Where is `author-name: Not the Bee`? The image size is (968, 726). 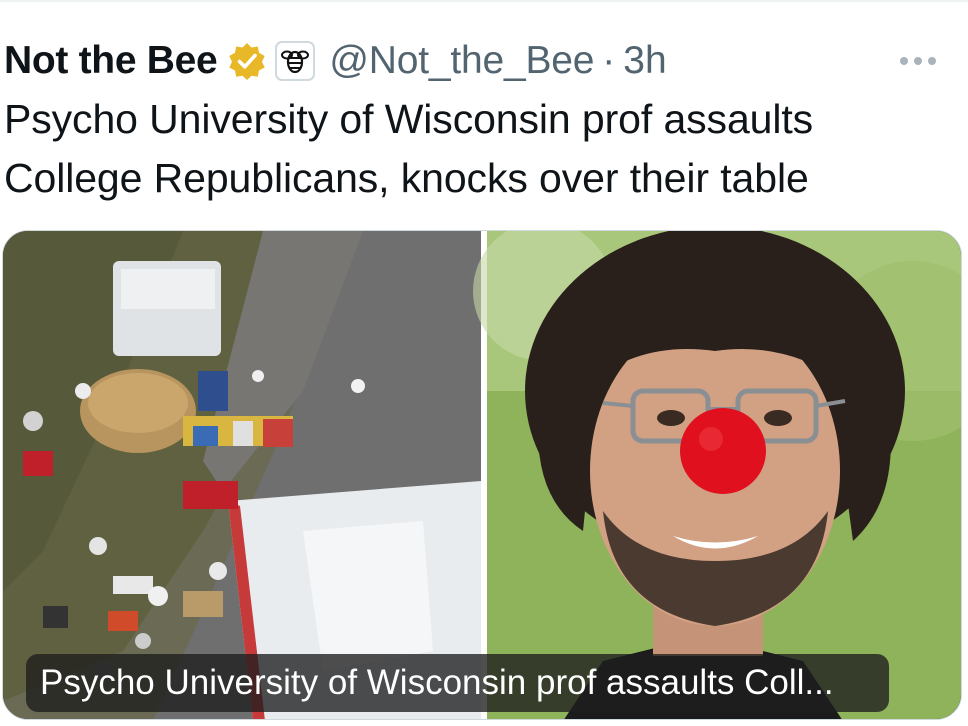 author-name: Not the Bee is located at coordinates (111, 61).